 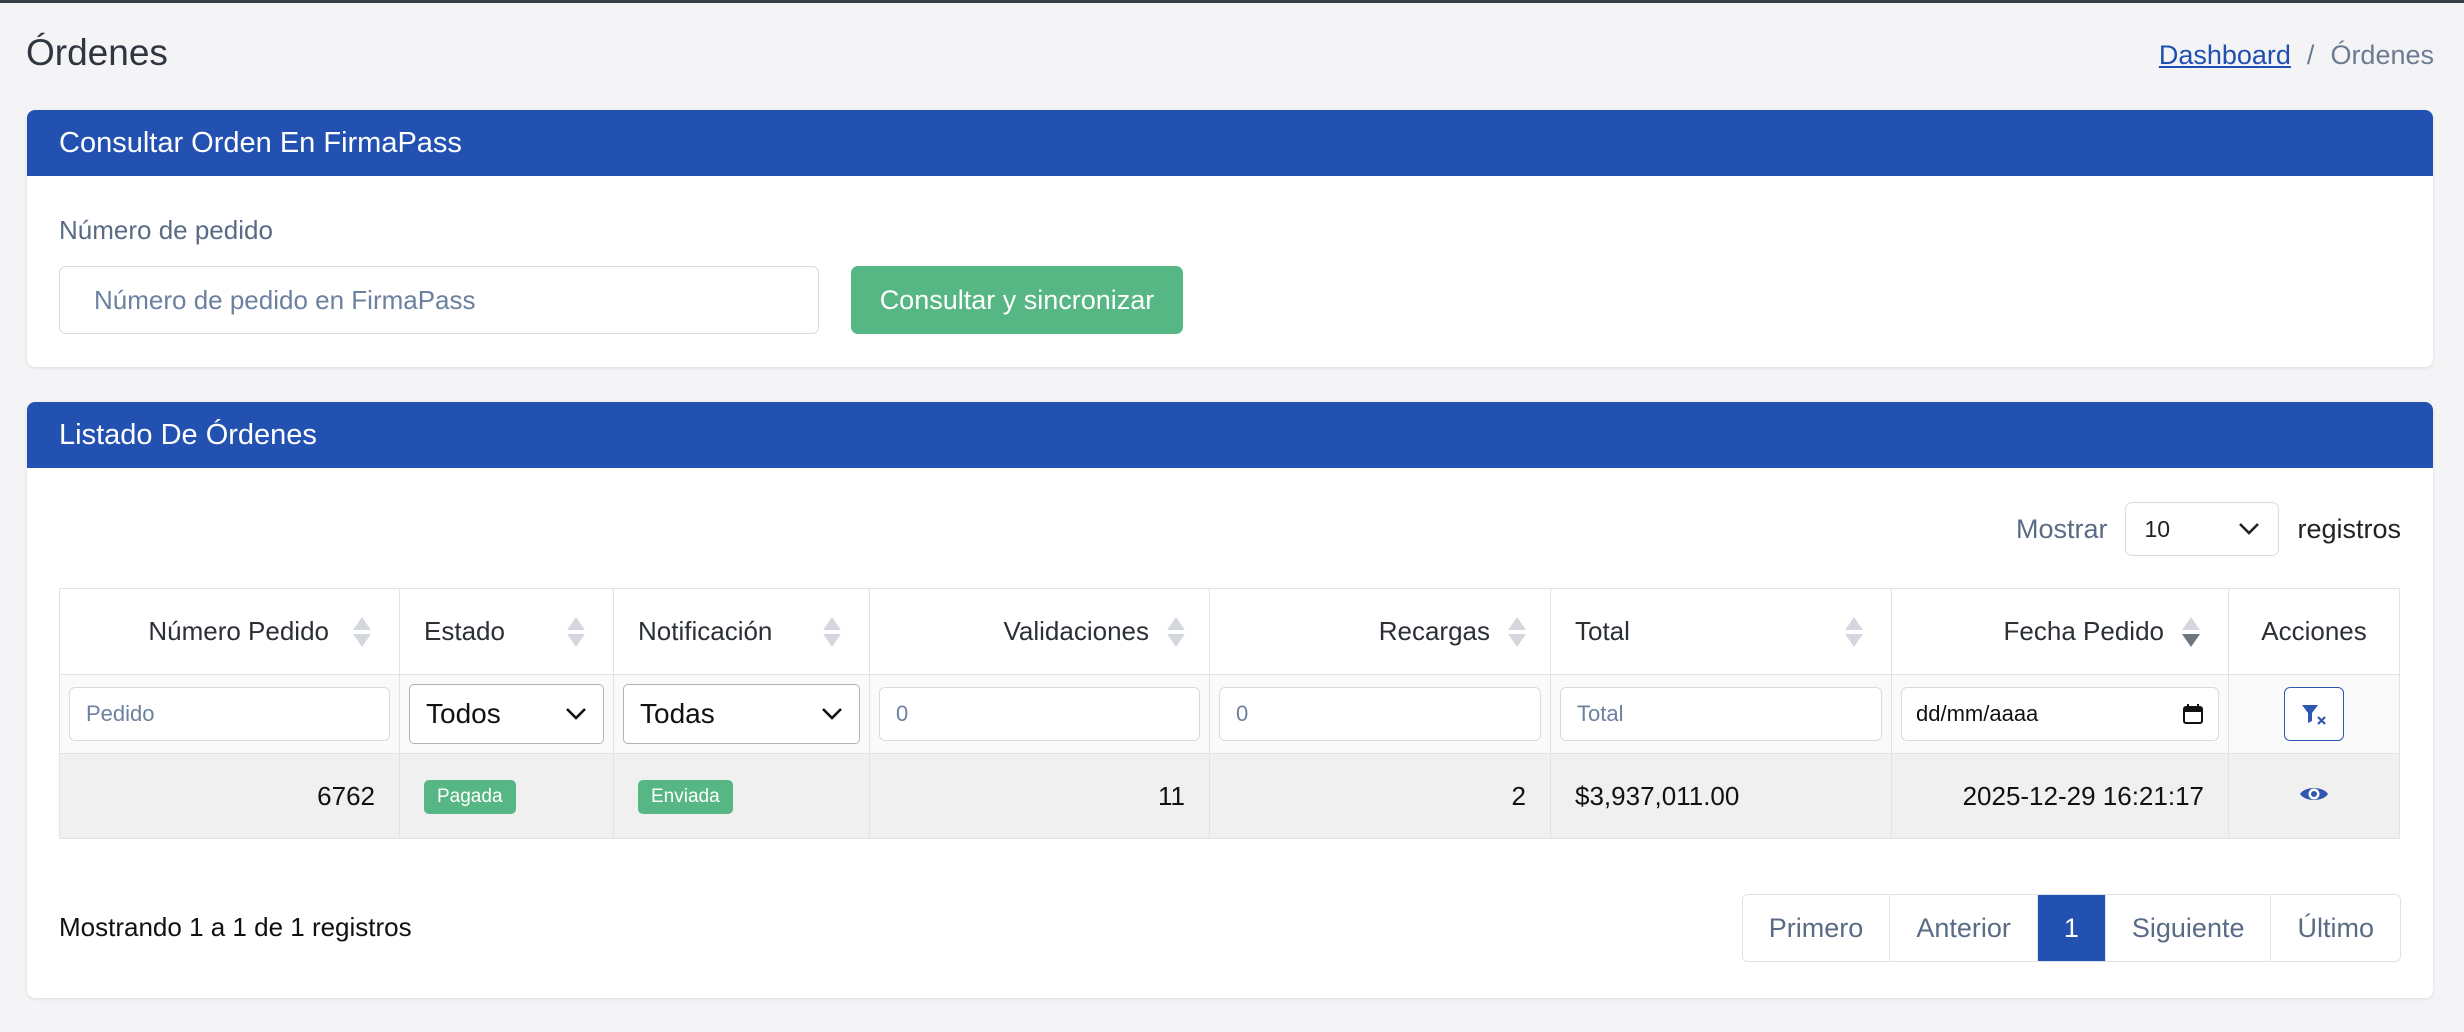 I want to click on col-label: Acciones, so click(x=2314, y=631).